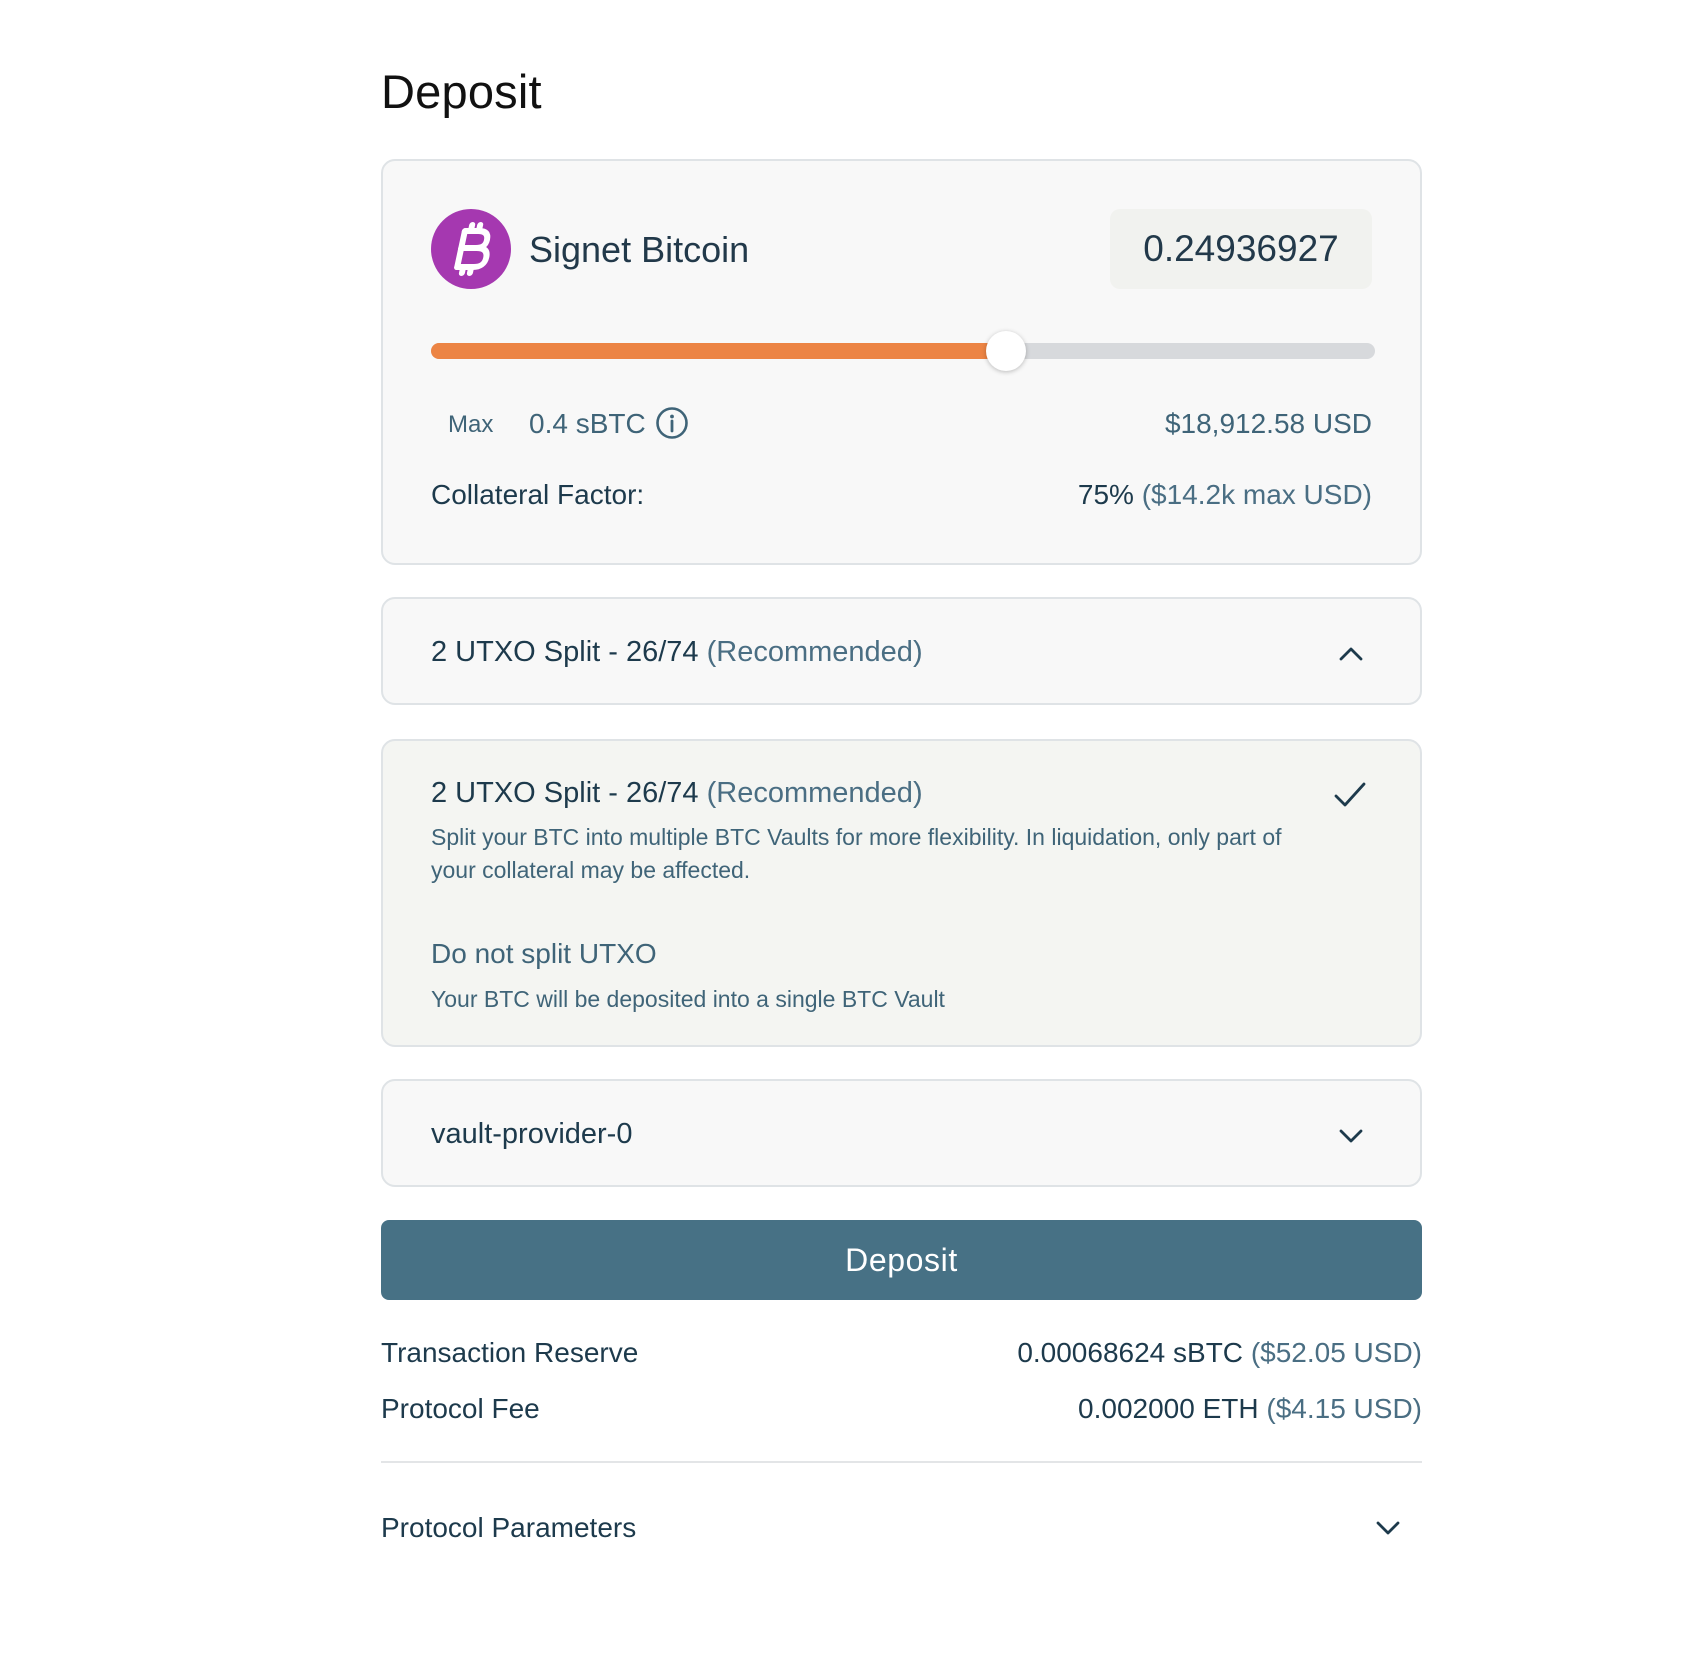 The height and width of the screenshot is (1668, 1706). I want to click on protocol-fee-usd: ($4.15 USD), so click(1344, 1408).